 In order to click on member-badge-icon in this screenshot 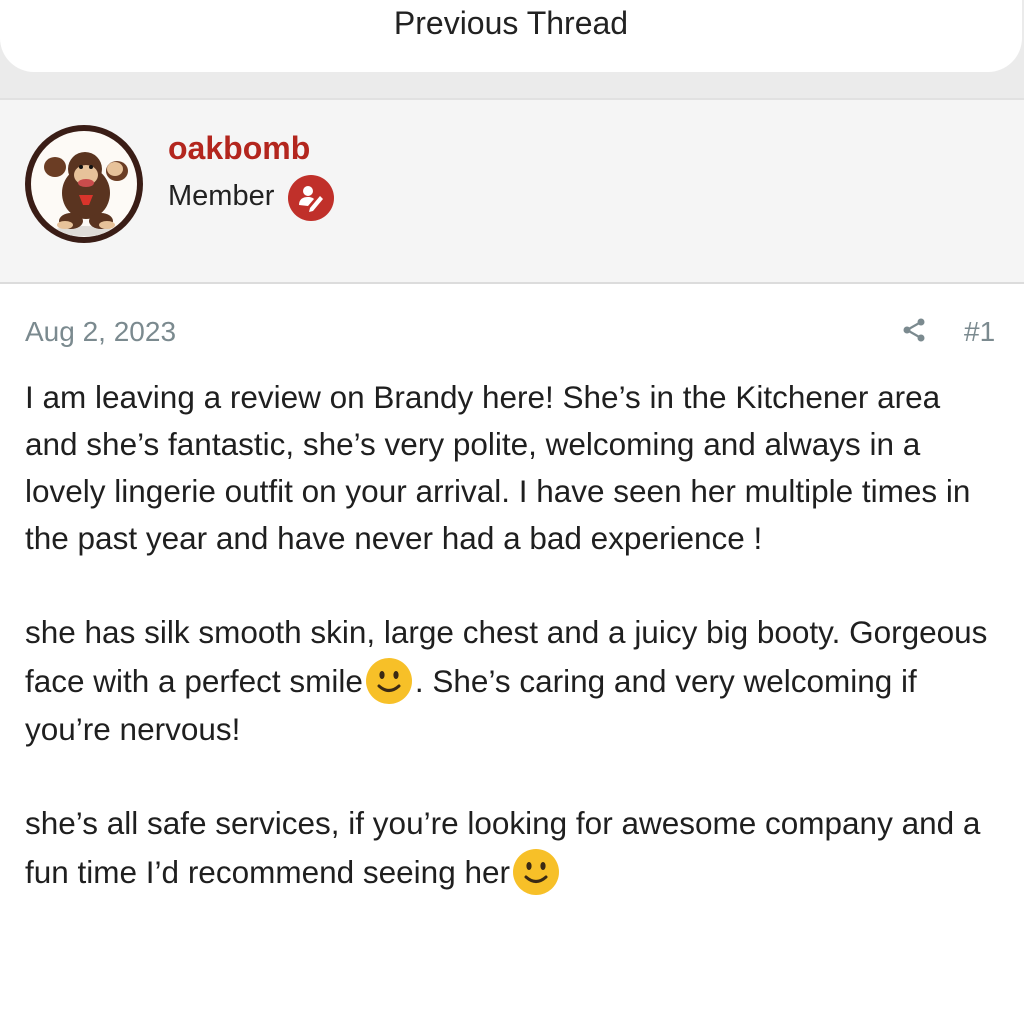, I will do `click(311, 198)`.